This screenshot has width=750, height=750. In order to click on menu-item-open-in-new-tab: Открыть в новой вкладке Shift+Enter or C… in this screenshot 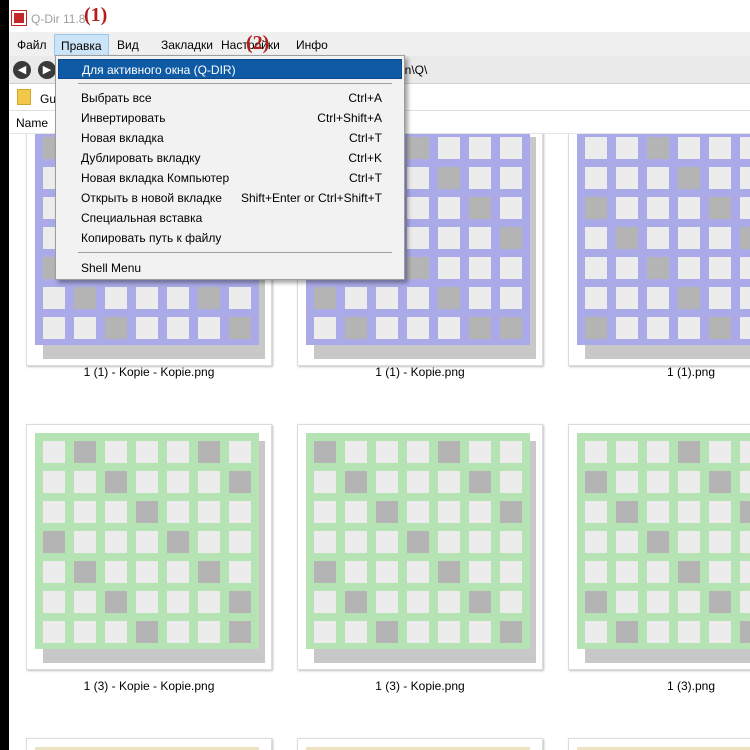, I will do `click(230, 198)`.